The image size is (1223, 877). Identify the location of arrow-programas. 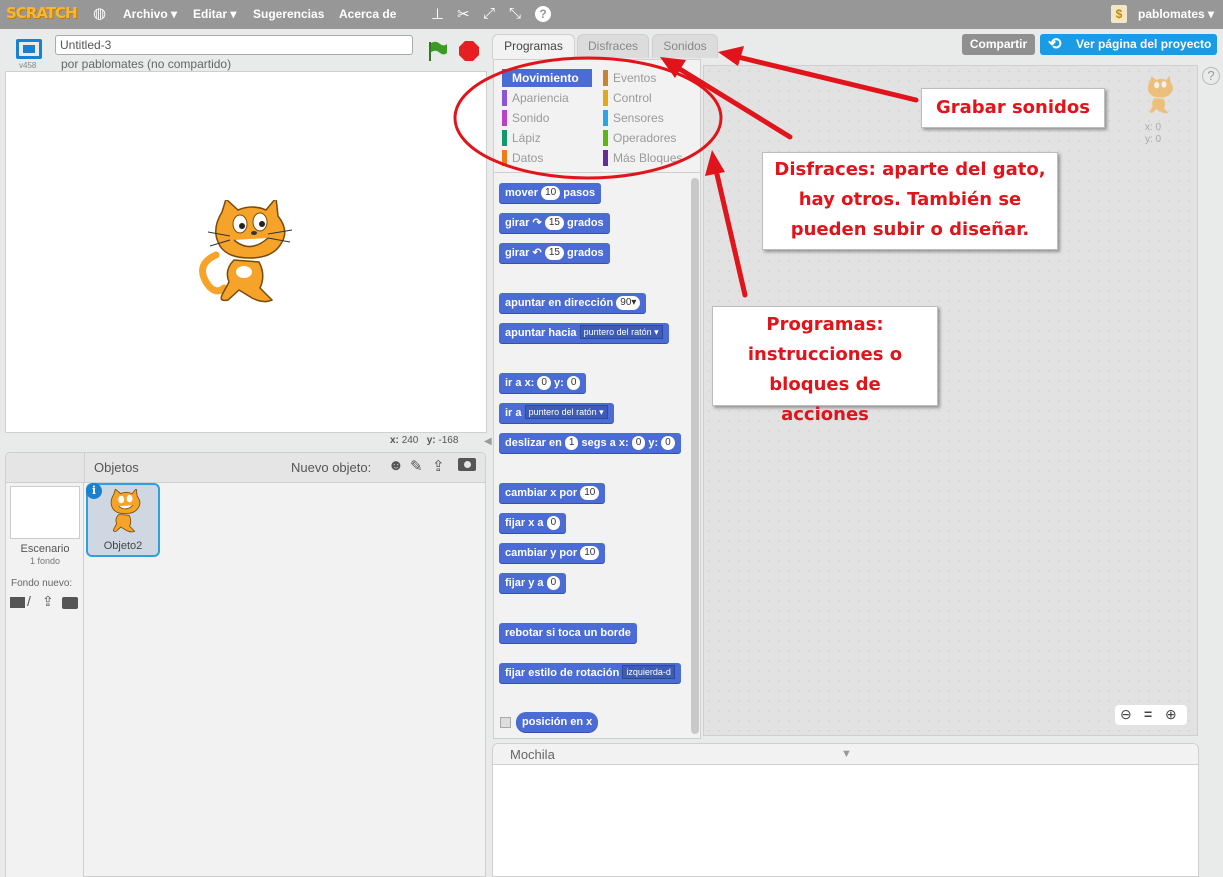
(730, 232).